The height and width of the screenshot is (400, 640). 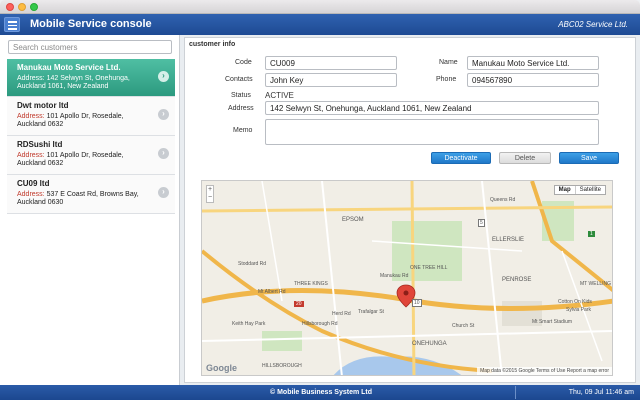 I want to click on map-type-toggle: Map Satellite, so click(x=579, y=190).